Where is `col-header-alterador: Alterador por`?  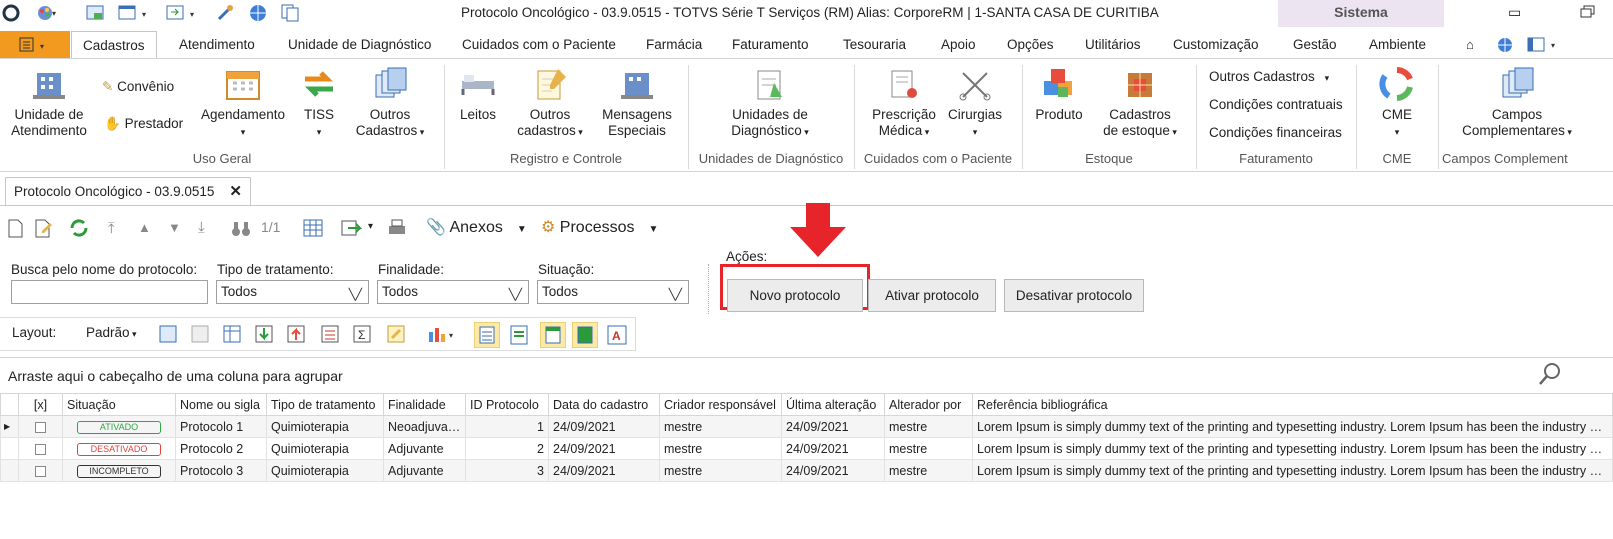 col-header-alterador: Alterador por is located at coordinates (928, 404).